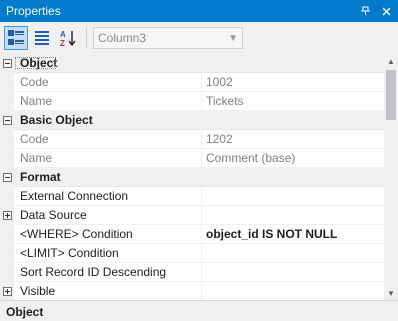 This screenshot has width=398, height=321. I want to click on list-icon, so click(42, 38).